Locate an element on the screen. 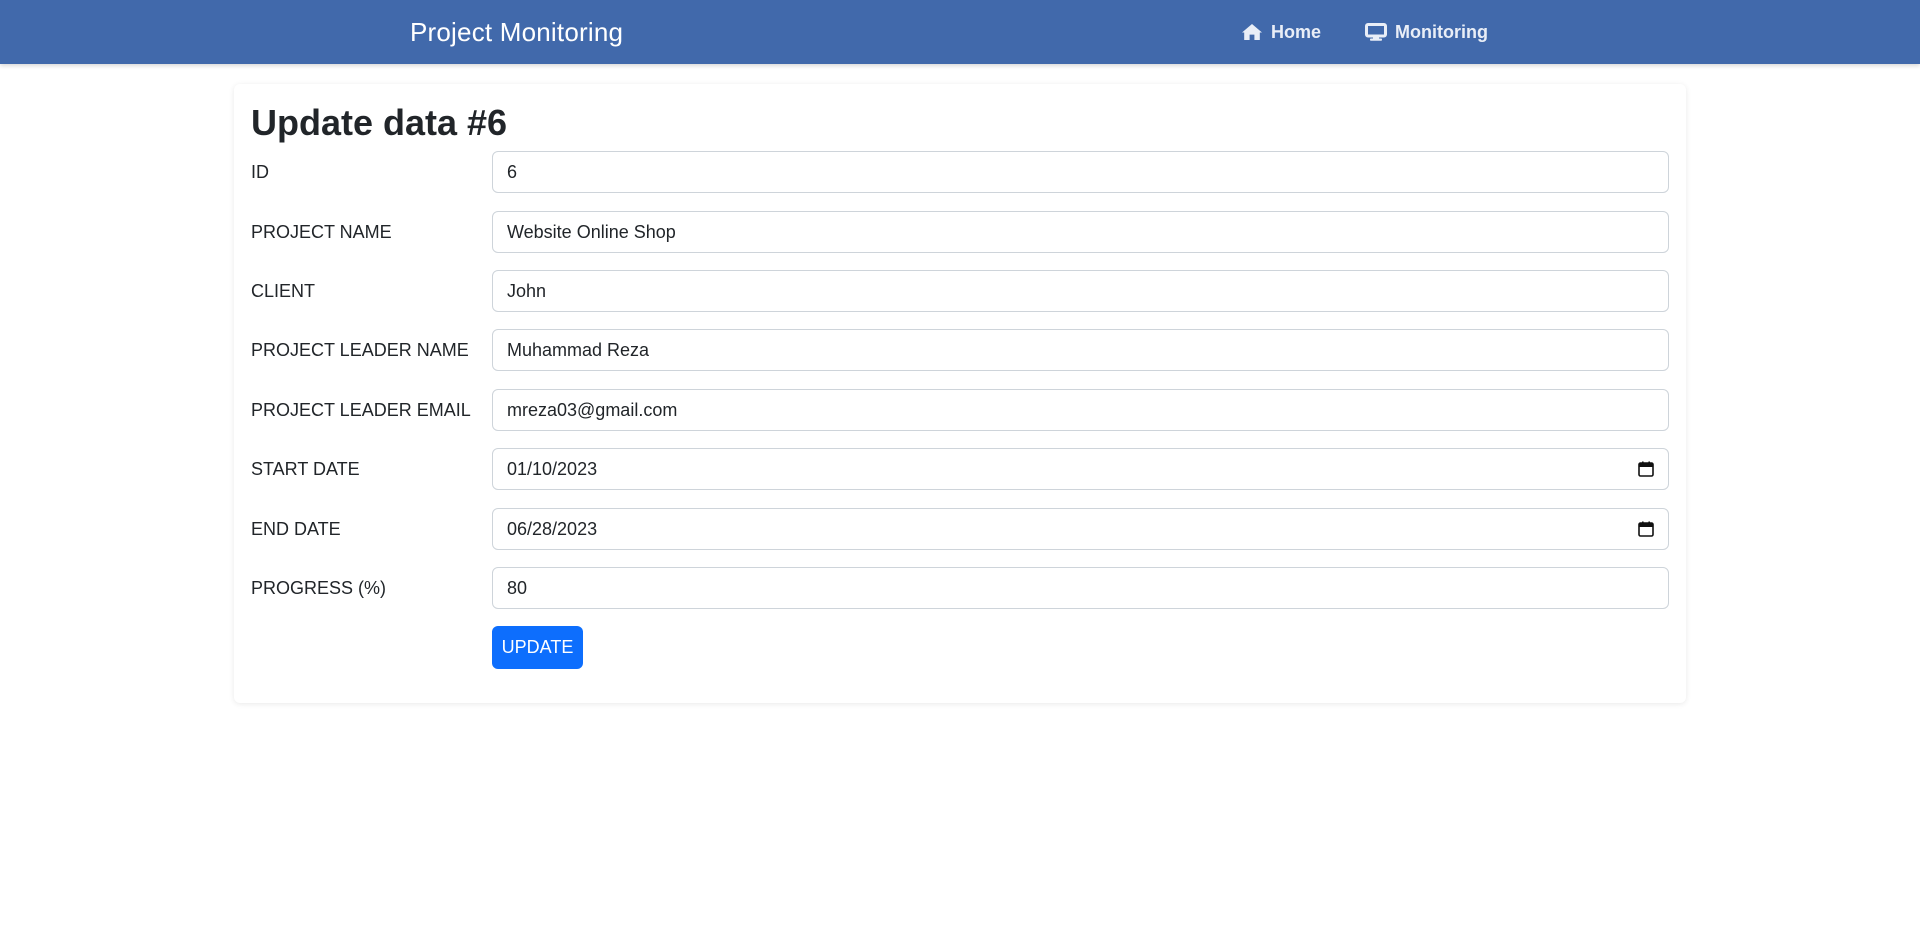 The width and height of the screenshot is (1920, 928). field-label: END DATE is located at coordinates (296, 529).